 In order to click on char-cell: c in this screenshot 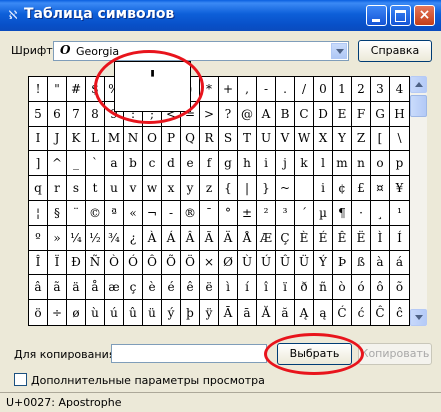, I will do `click(152, 164)`.